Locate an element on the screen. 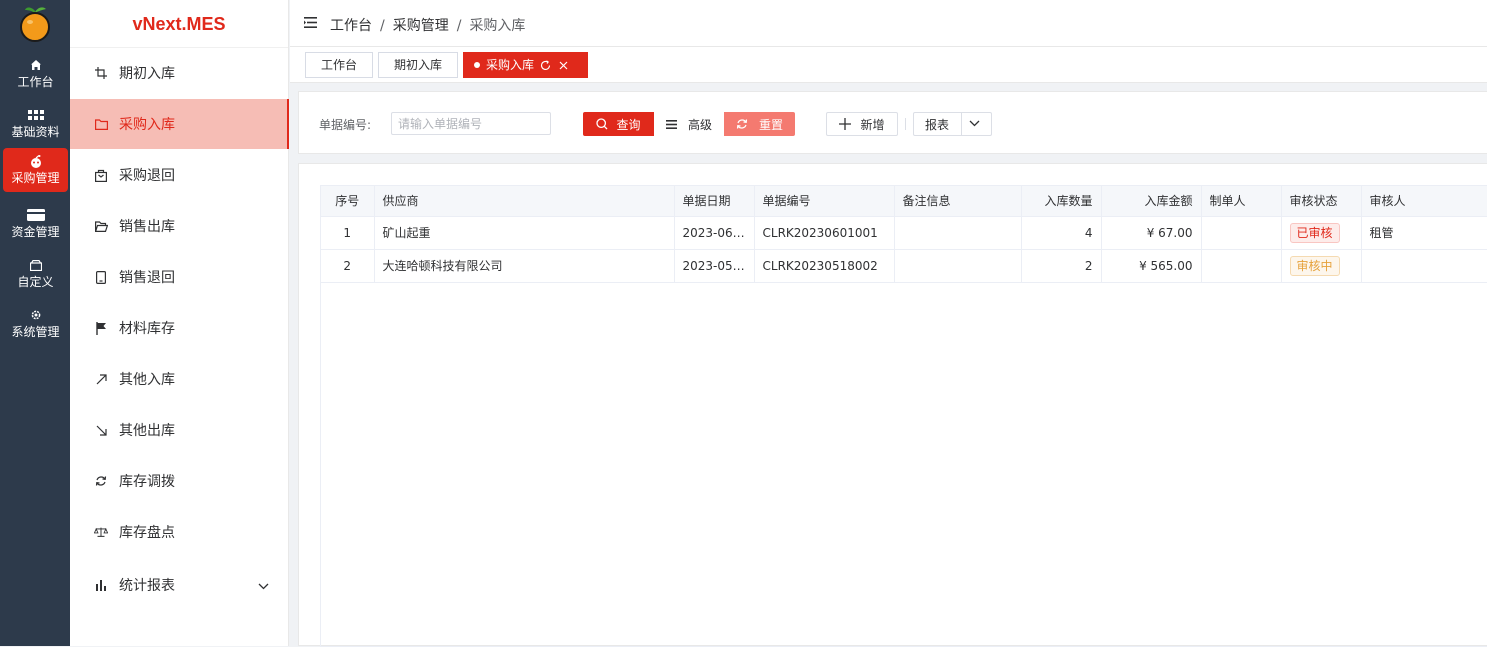 The height and width of the screenshot is (647, 1487). folder-open-icon is located at coordinates (101, 226).